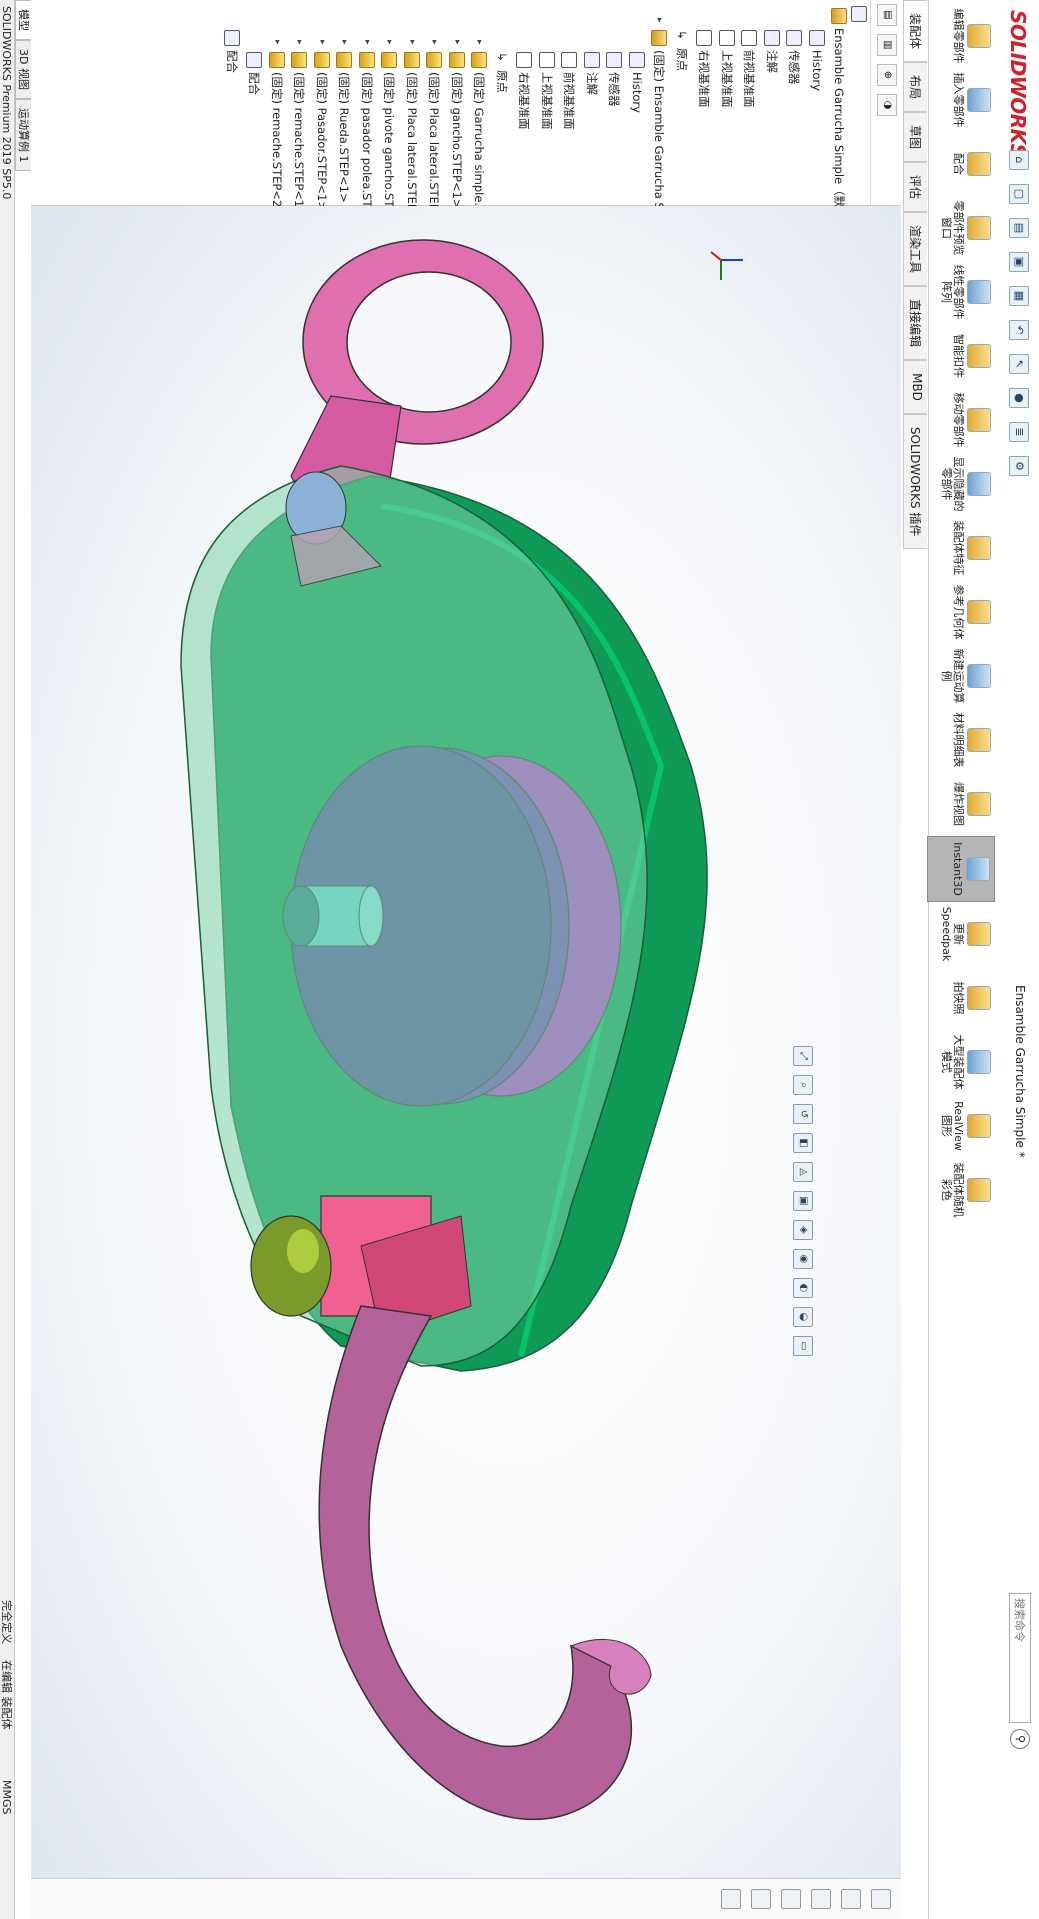 The height and width of the screenshot is (1919, 1039). I want to click on funnel-icon, so click(859, 14).